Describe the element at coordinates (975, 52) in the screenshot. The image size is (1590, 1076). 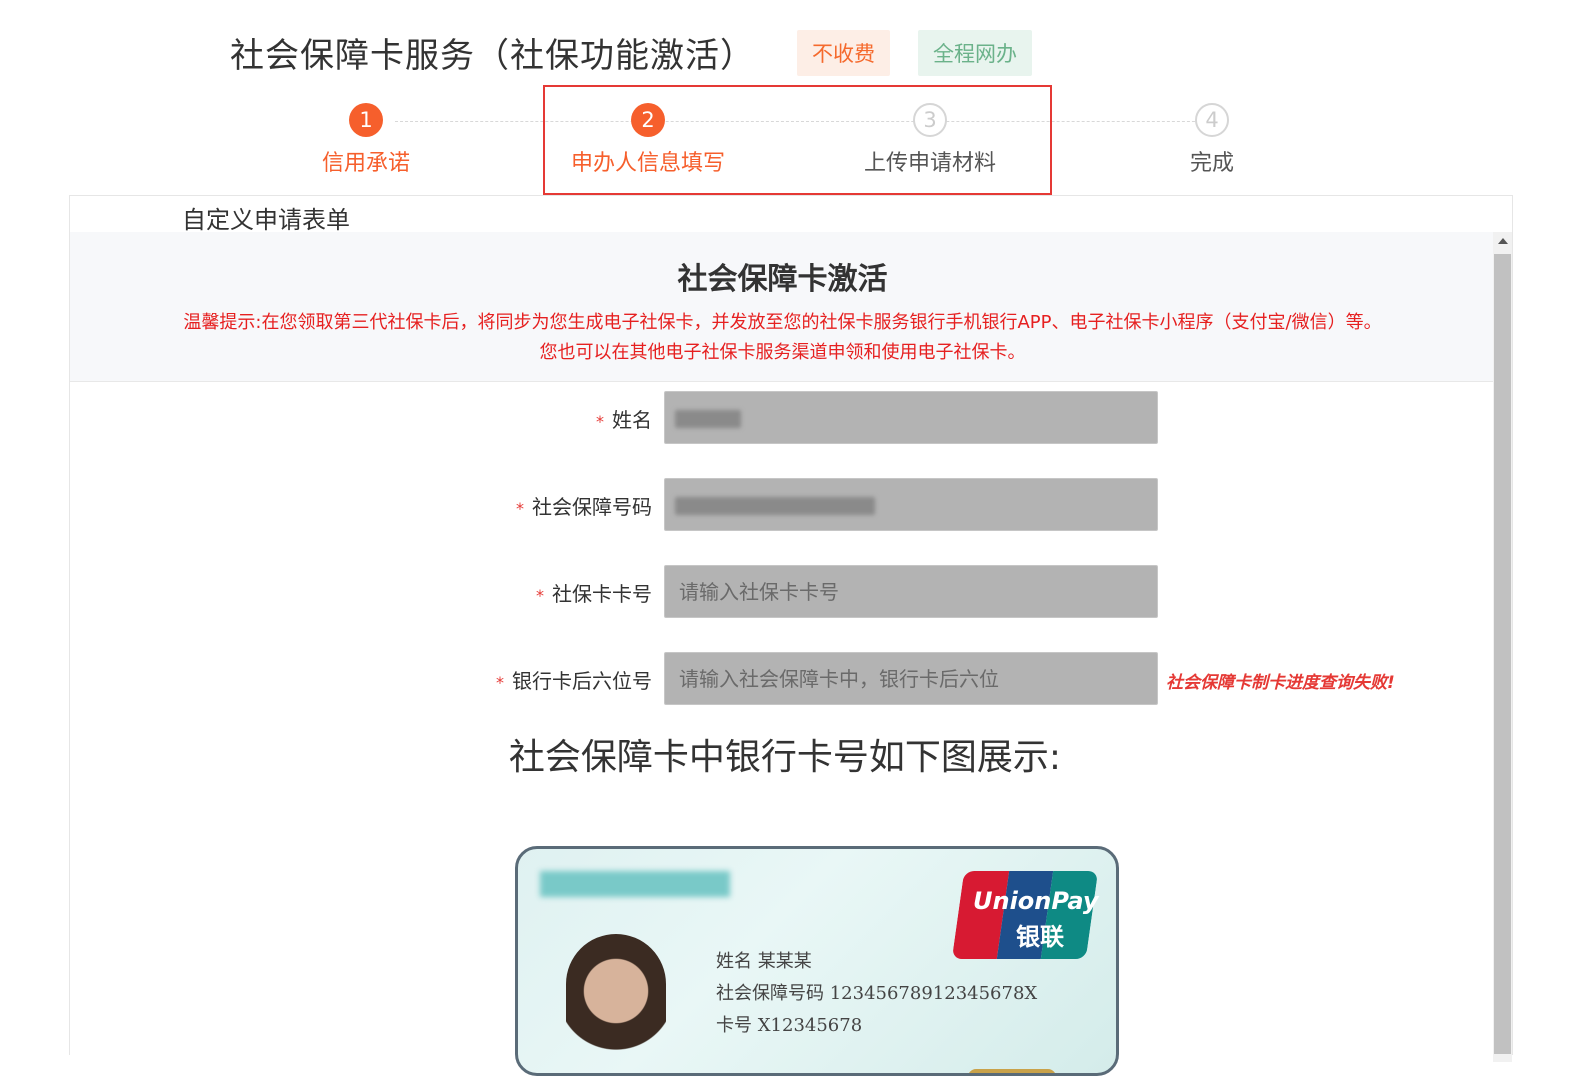
I see `online-badge: 全程网办` at that location.